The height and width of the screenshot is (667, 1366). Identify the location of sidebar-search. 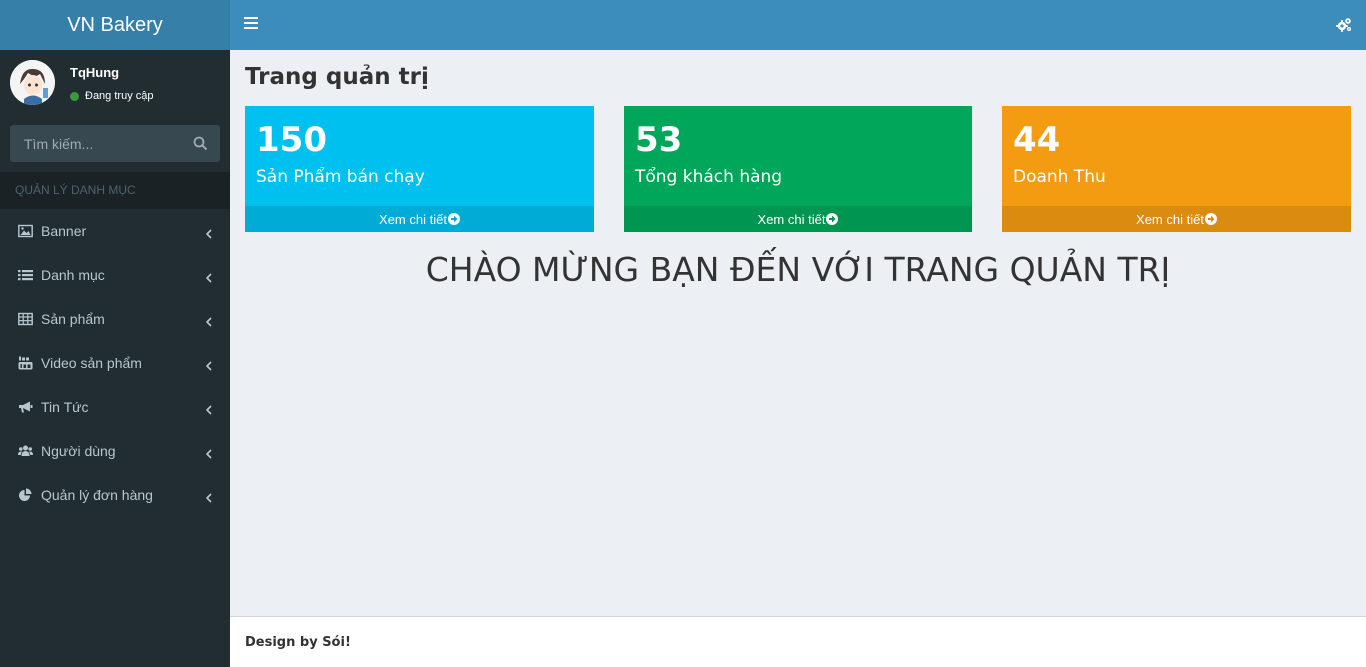
(115, 143).